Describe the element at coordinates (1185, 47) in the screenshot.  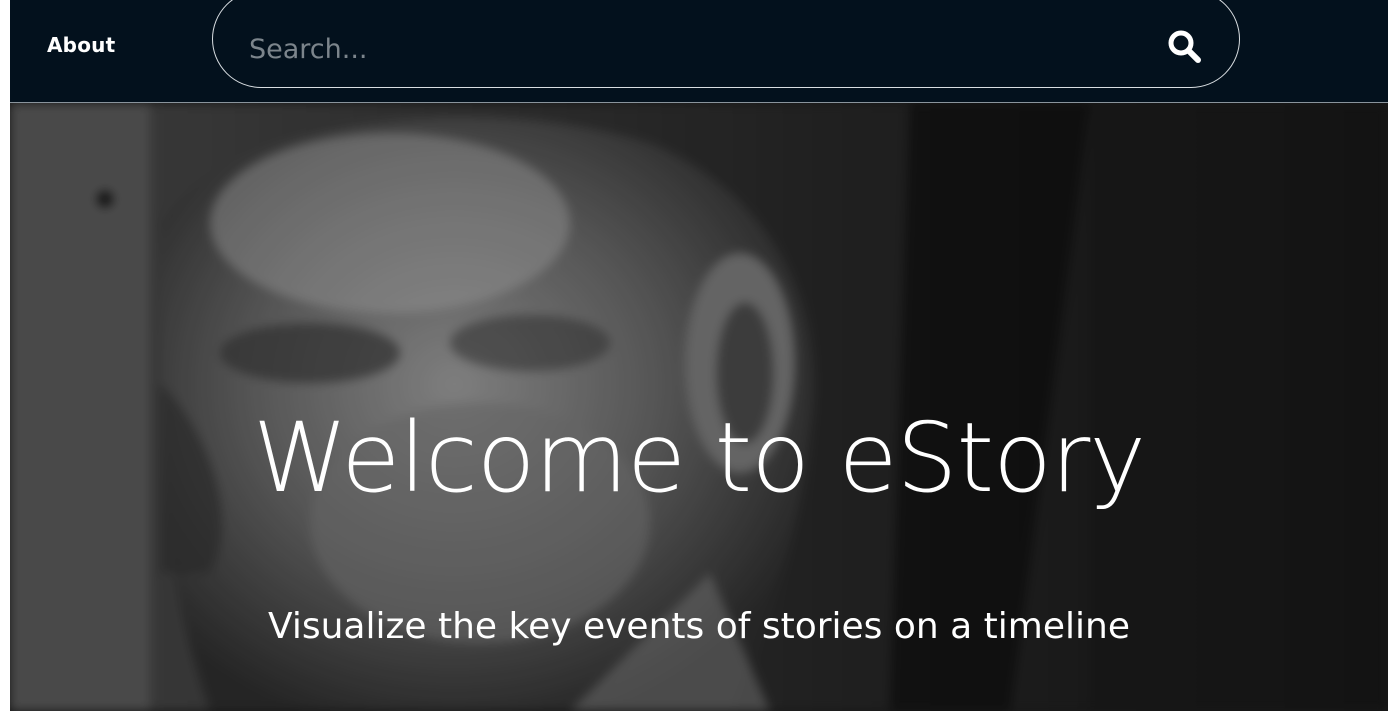
I see `search-icon` at that location.